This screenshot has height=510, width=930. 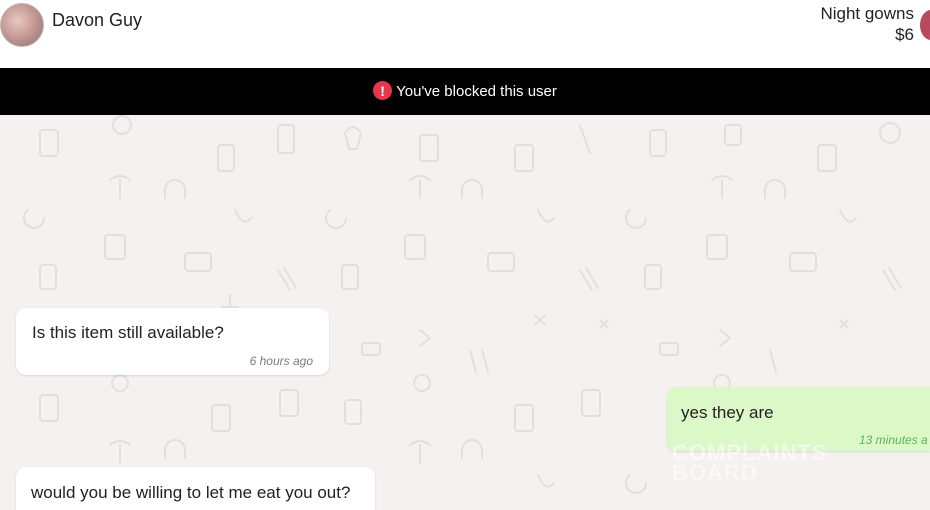 What do you see at coordinates (893, 440) in the screenshot?
I see `message-timestamp: 13 minutes a` at bounding box center [893, 440].